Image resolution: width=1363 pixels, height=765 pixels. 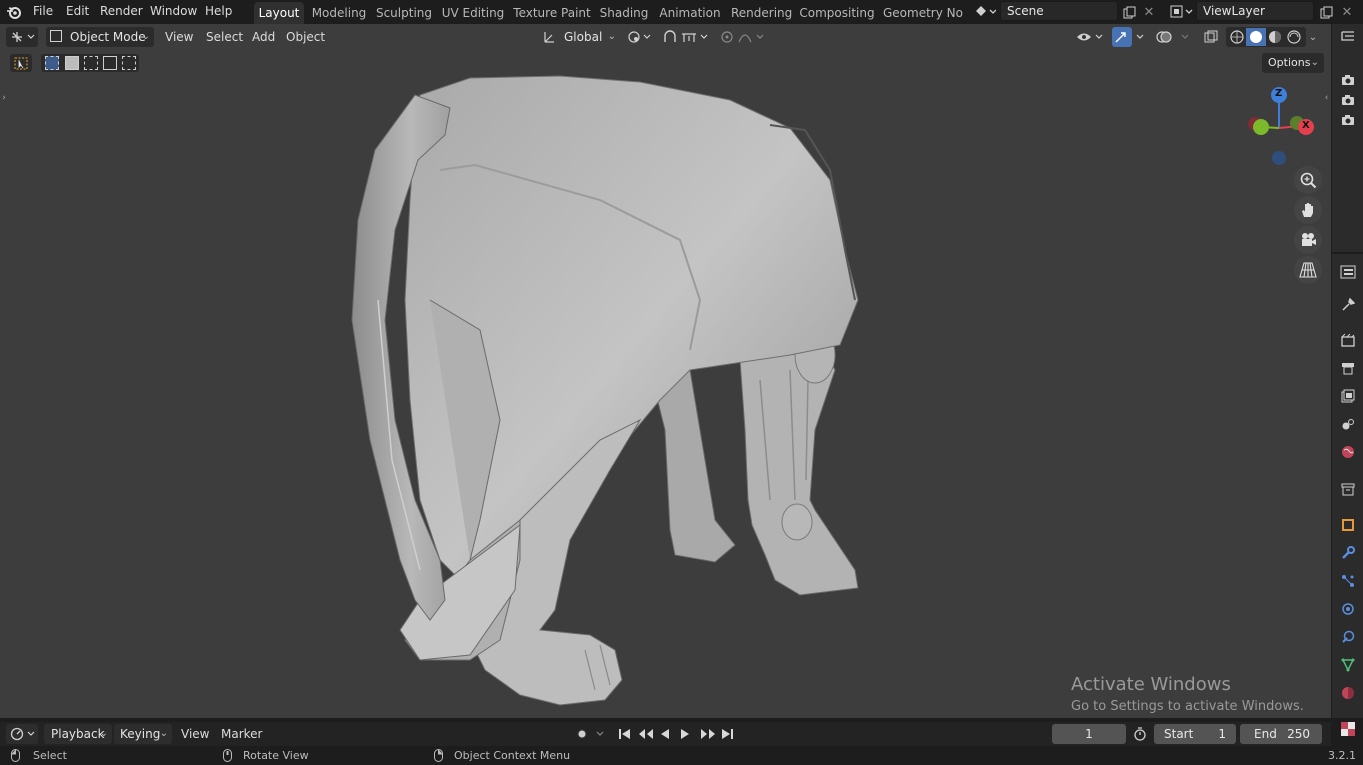 What do you see at coordinates (241, 734) in the screenshot?
I see `timeline-menu-marker: Marker` at bounding box center [241, 734].